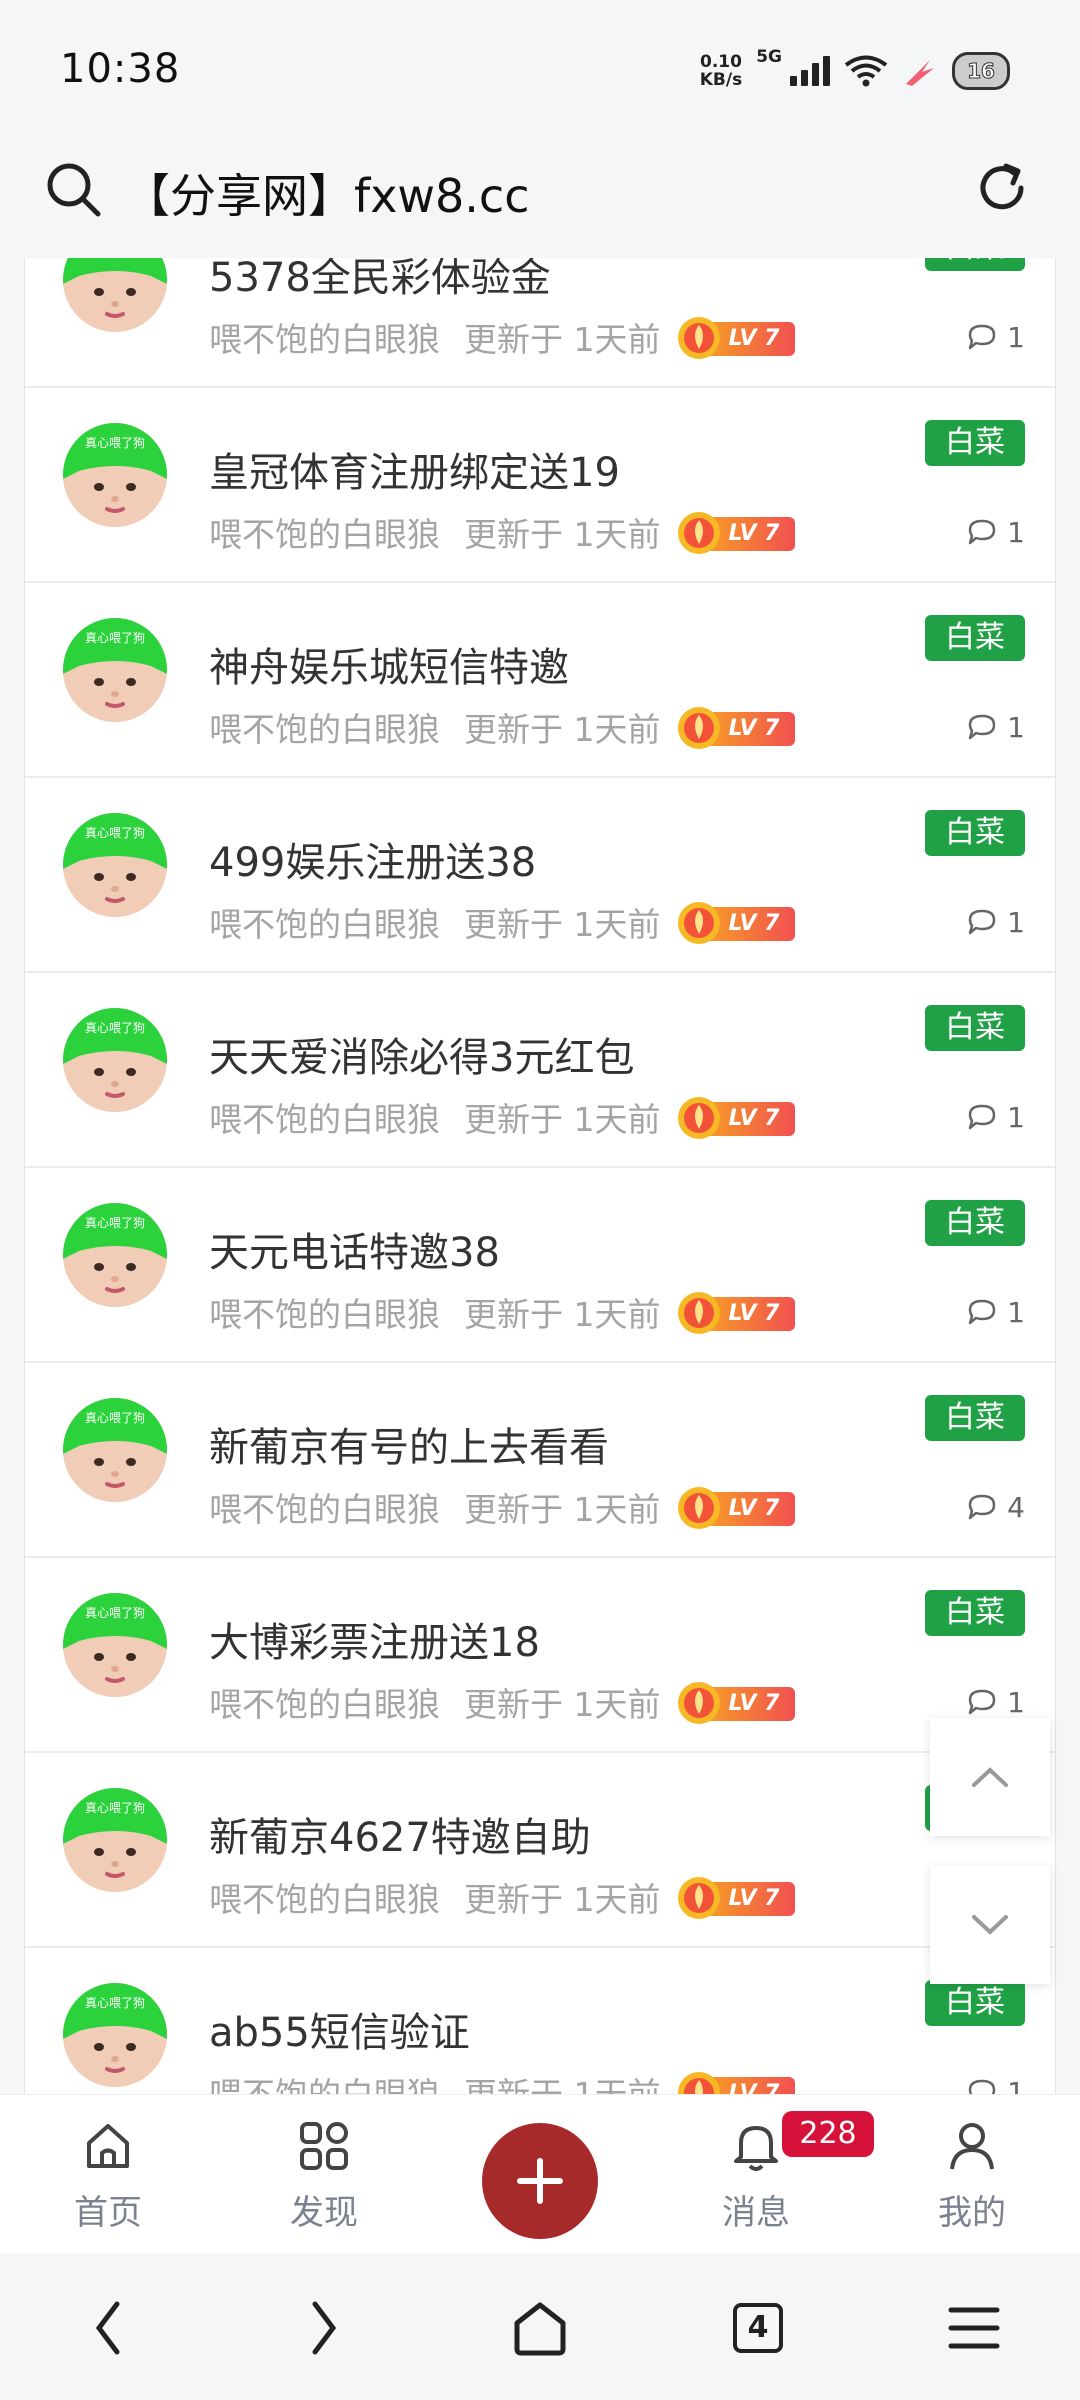 The width and height of the screenshot is (1080, 2400). I want to click on address-text: 【分享网】fxw8.cc, so click(327, 193).